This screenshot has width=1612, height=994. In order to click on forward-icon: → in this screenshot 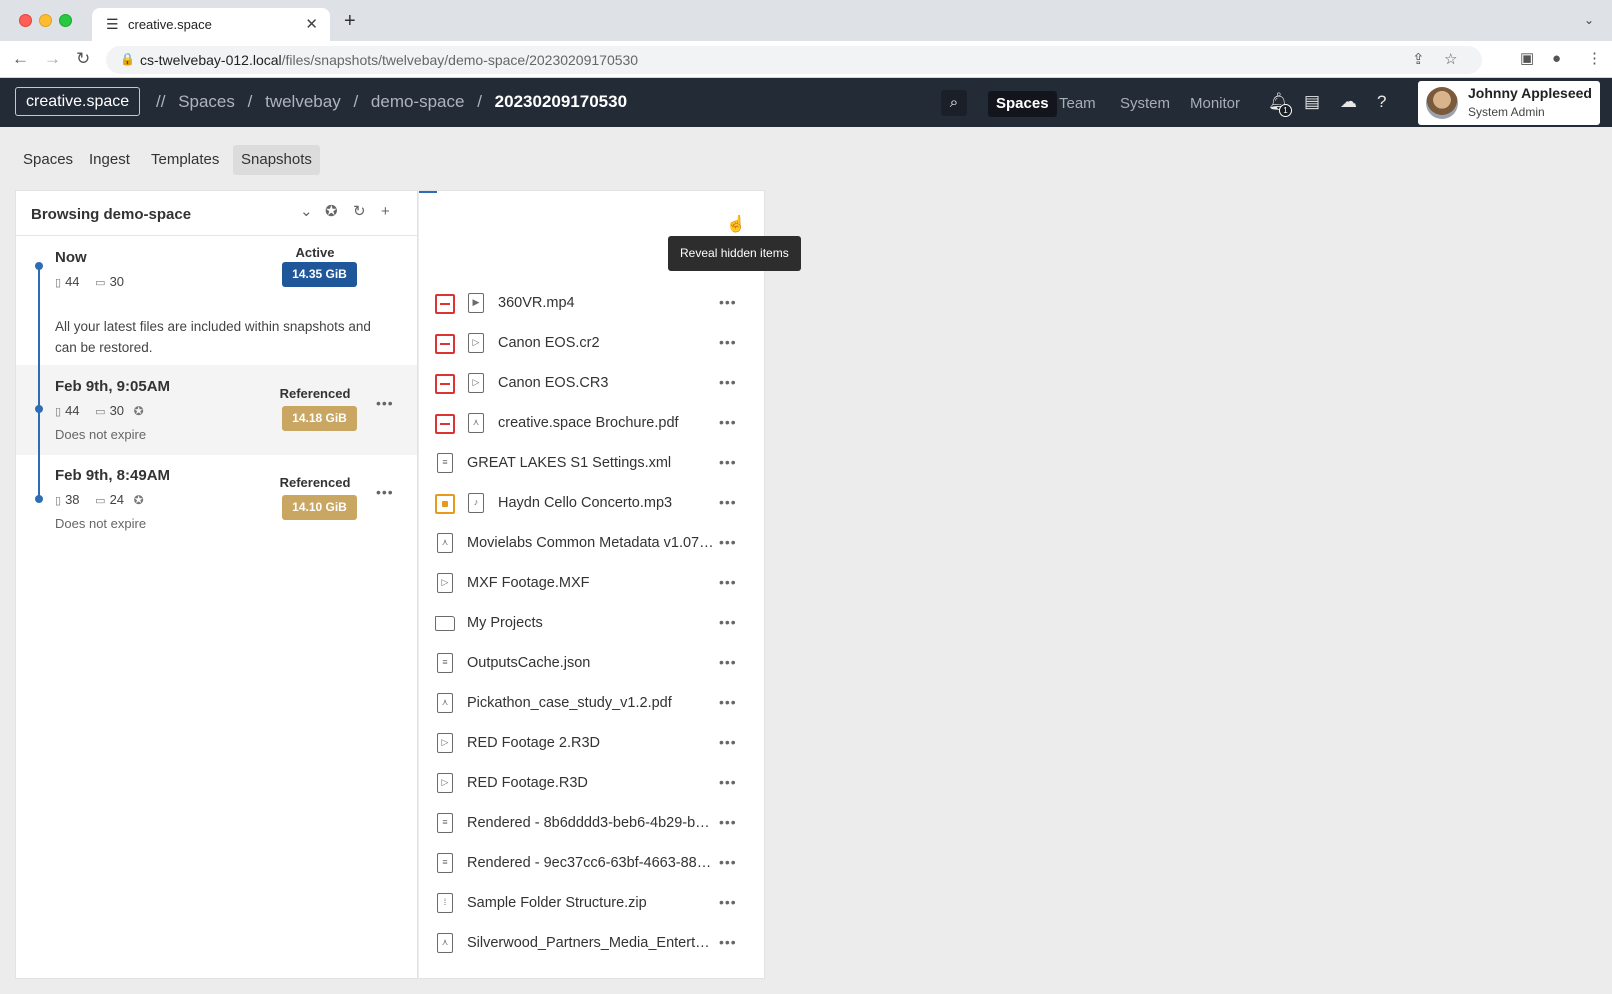, I will do `click(52, 59)`.